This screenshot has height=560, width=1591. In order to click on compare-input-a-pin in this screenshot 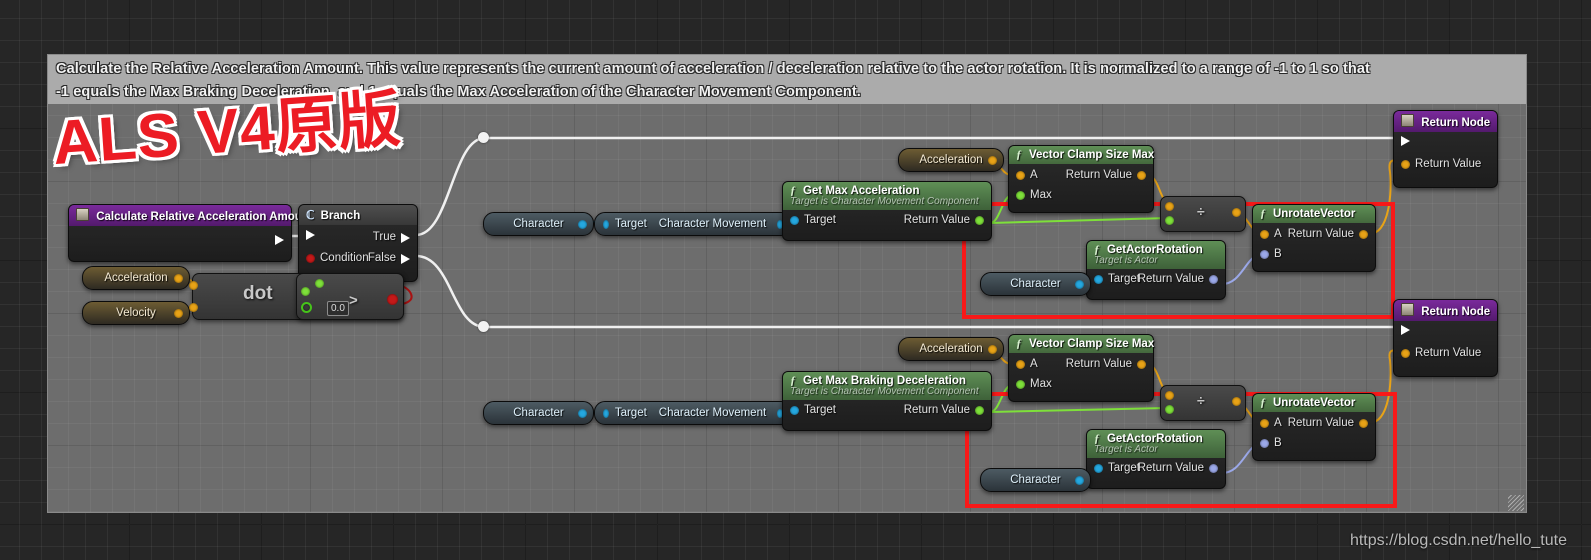, I will do `click(305, 291)`.